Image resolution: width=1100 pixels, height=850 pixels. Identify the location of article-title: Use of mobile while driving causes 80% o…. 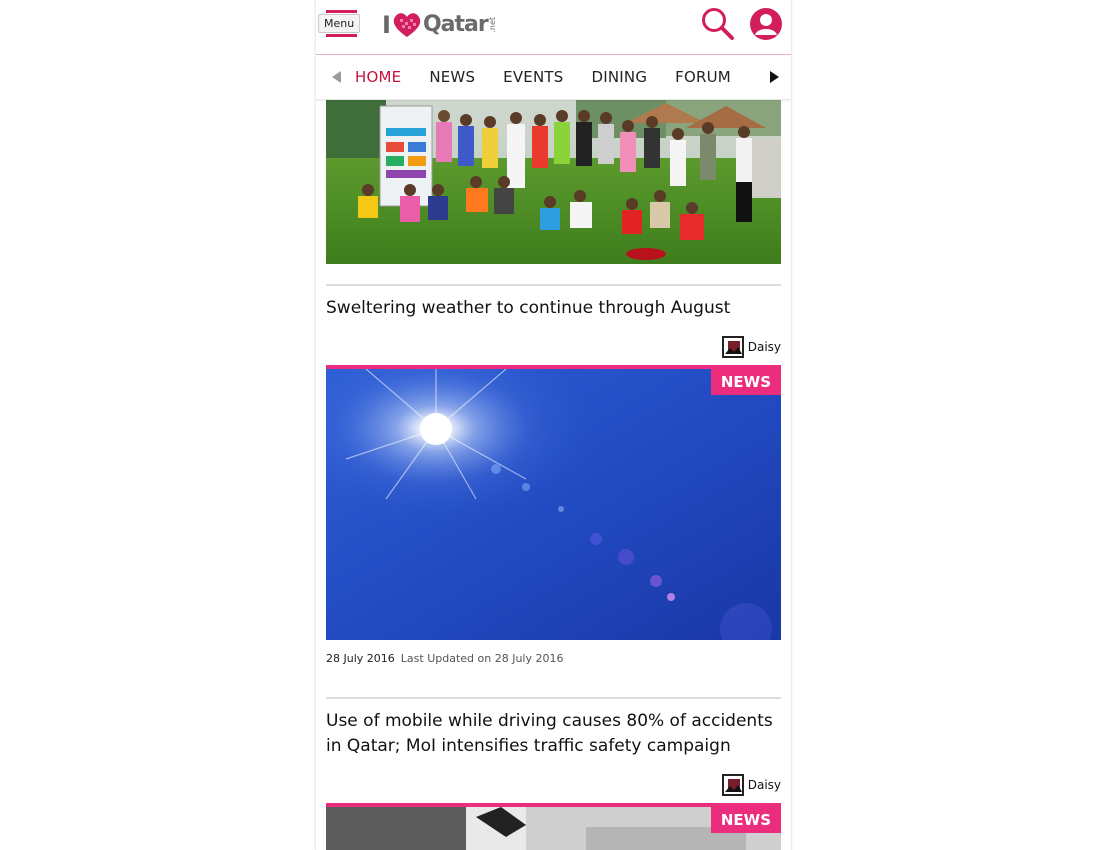
(553, 734).